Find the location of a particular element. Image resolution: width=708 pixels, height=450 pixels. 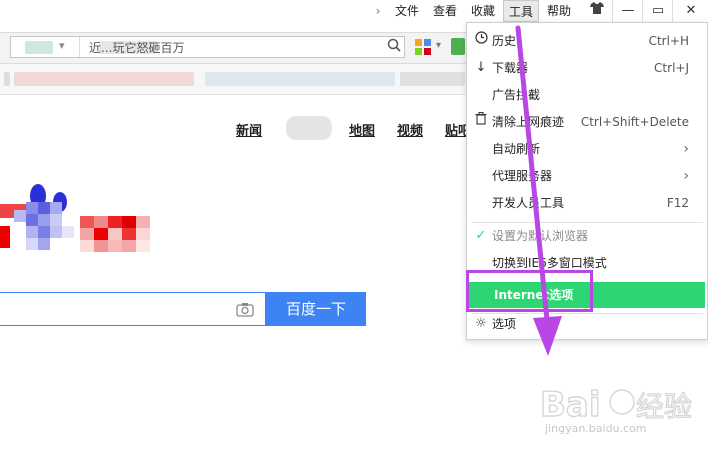

bookmark-bar is located at coordinates (235, 79).